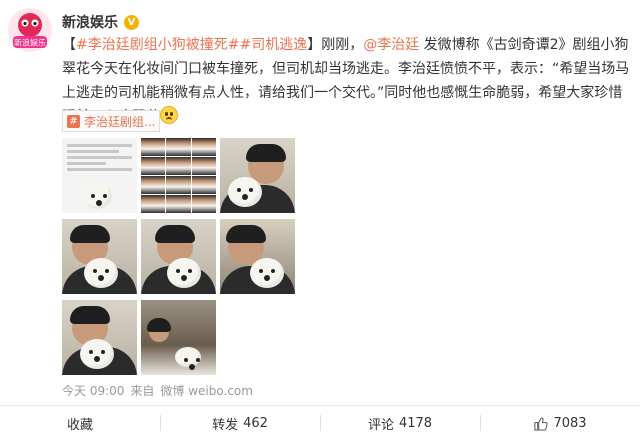 This screenshot has width=640, height=440. I want to click on topic-icon: #, so click(73, 121).